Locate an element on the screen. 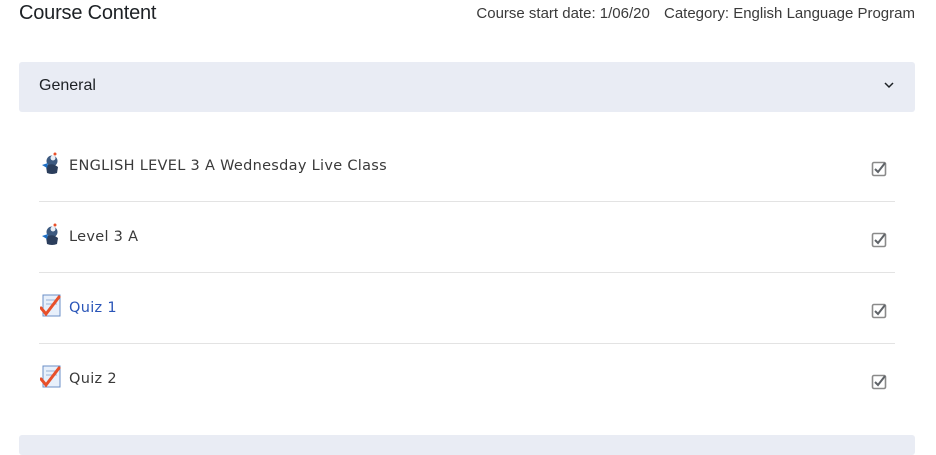 The width and height of the screenshot is (936, 455). course-category: Category: English Language Program is located at coordinates (789, 13).